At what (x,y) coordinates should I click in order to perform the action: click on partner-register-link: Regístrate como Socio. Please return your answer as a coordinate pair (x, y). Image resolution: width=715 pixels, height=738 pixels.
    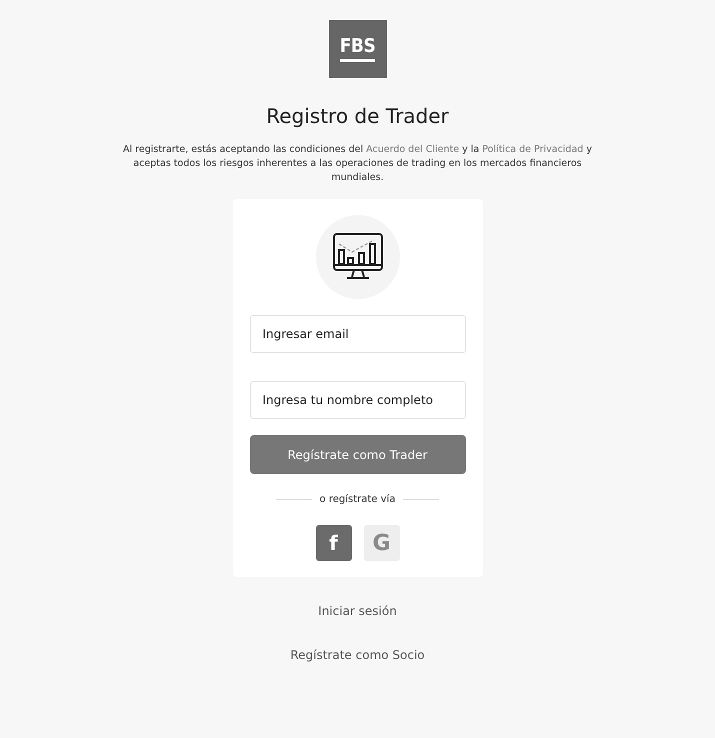
    Looking at the image, I should click on (357, 655).